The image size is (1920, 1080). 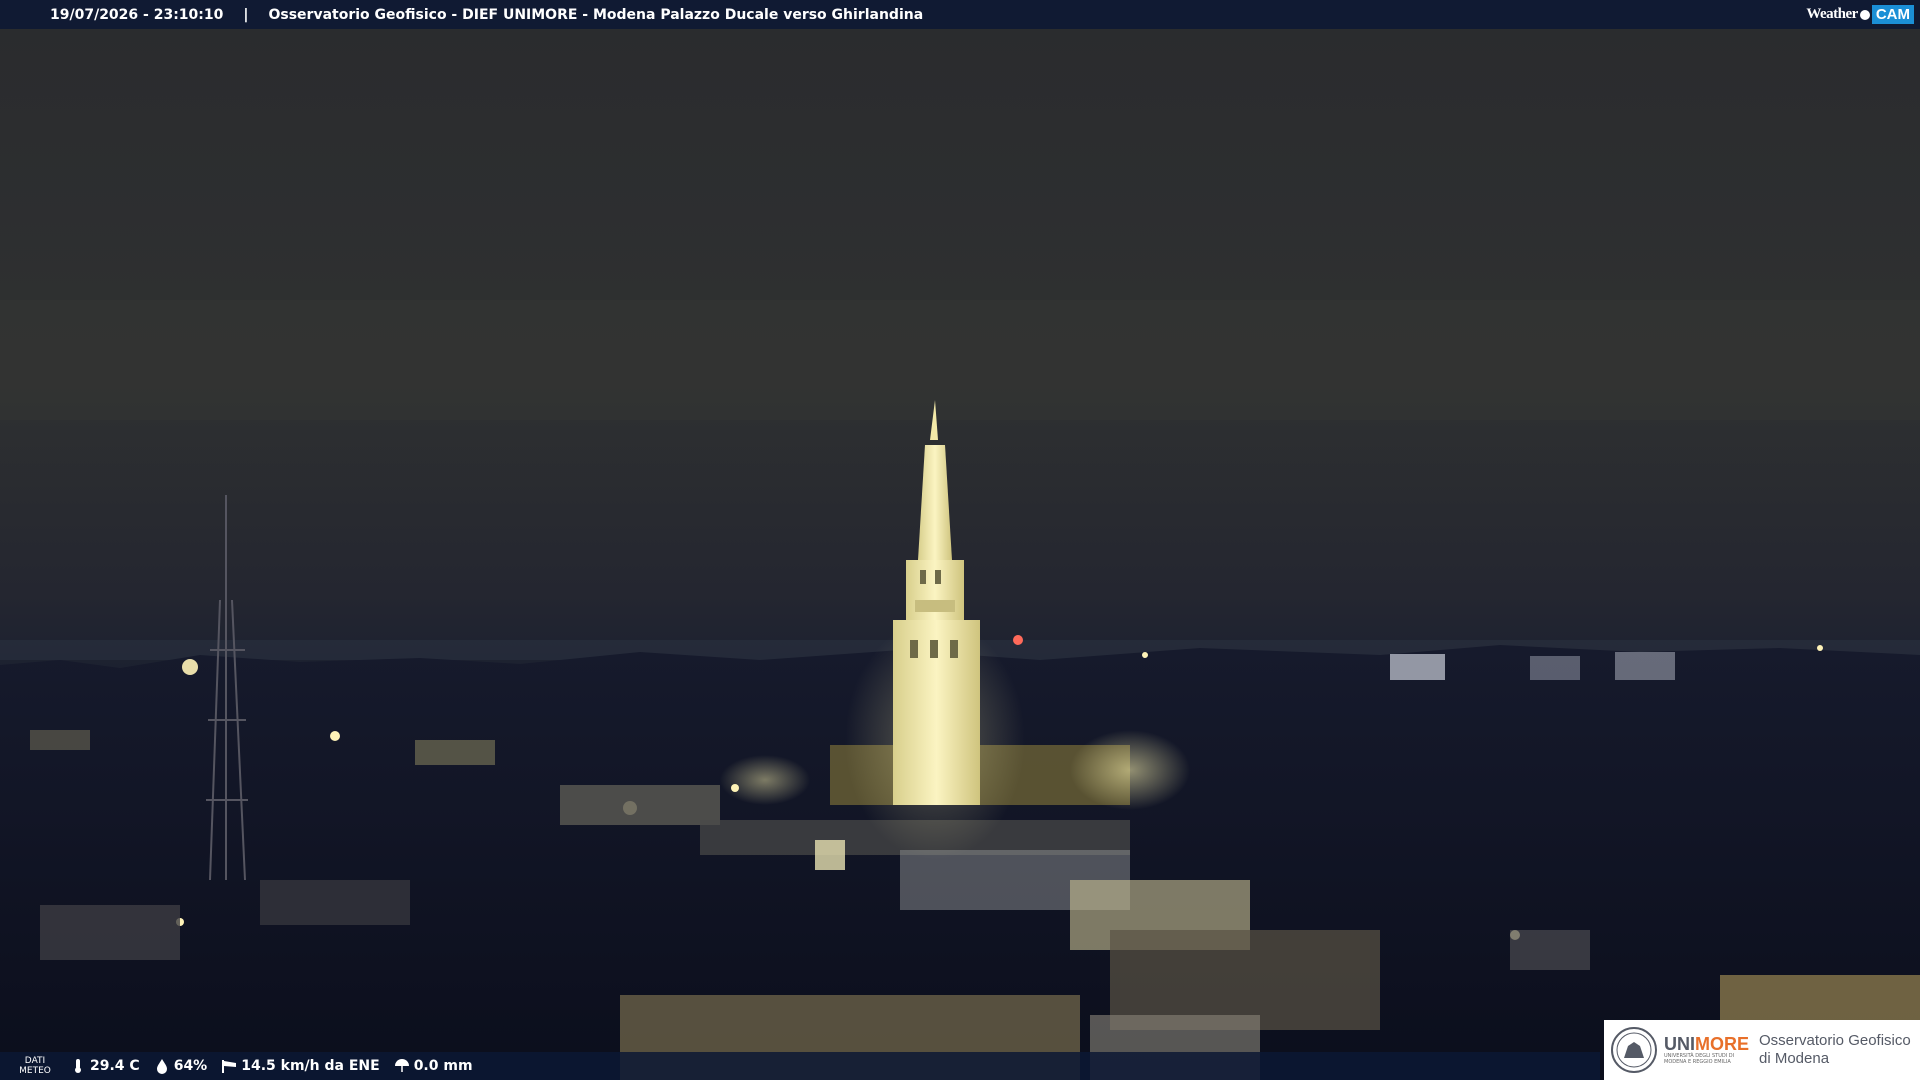 What do you see at coordinates (310, 1066) in the screenshot?
I see `wind-value: 14.5 km/h da ENE` at bounding box center [310, 1066].